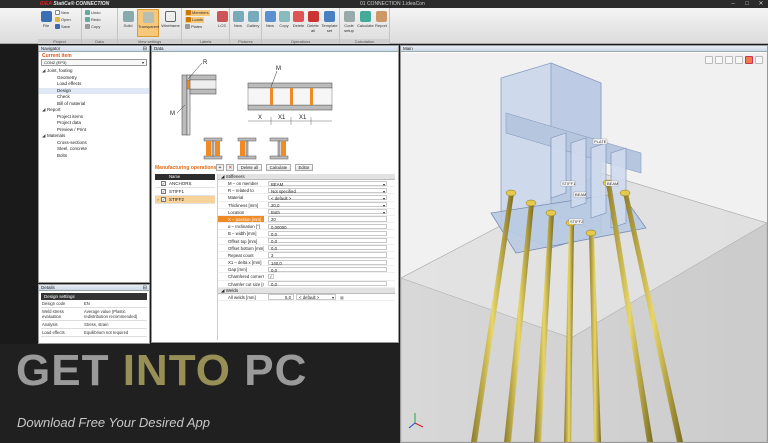 The image size is (768, 443). Describe the element at coordinates (275, 49) in the screenshot. I see `data-tab: Data` at that location.